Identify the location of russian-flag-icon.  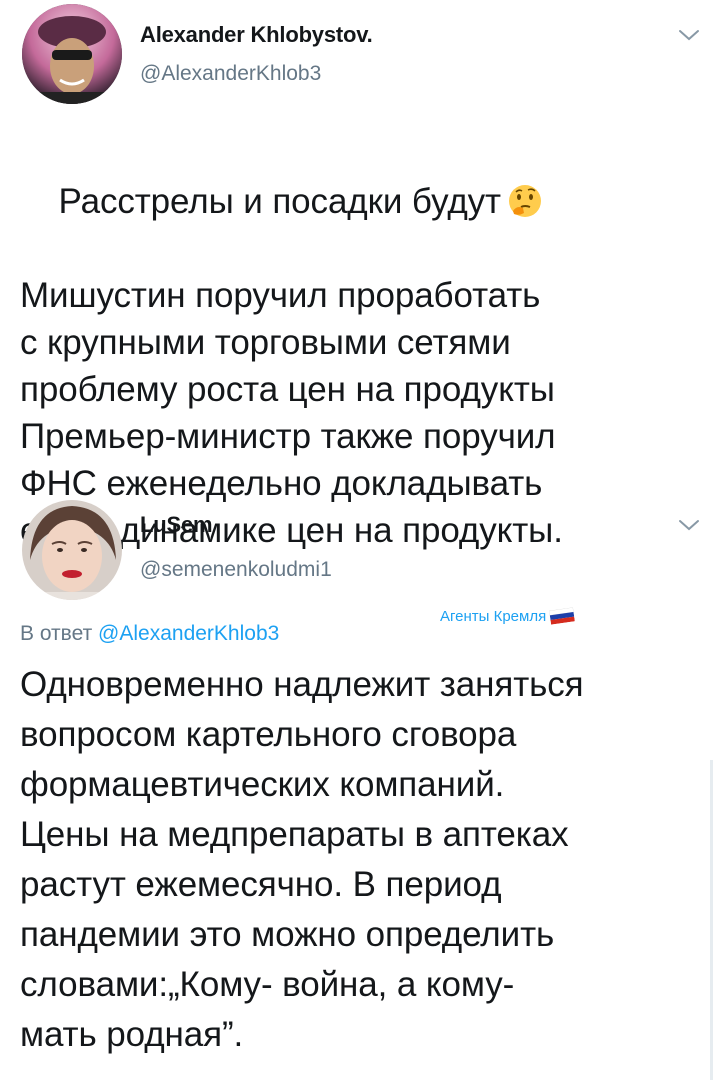
(562, 616).